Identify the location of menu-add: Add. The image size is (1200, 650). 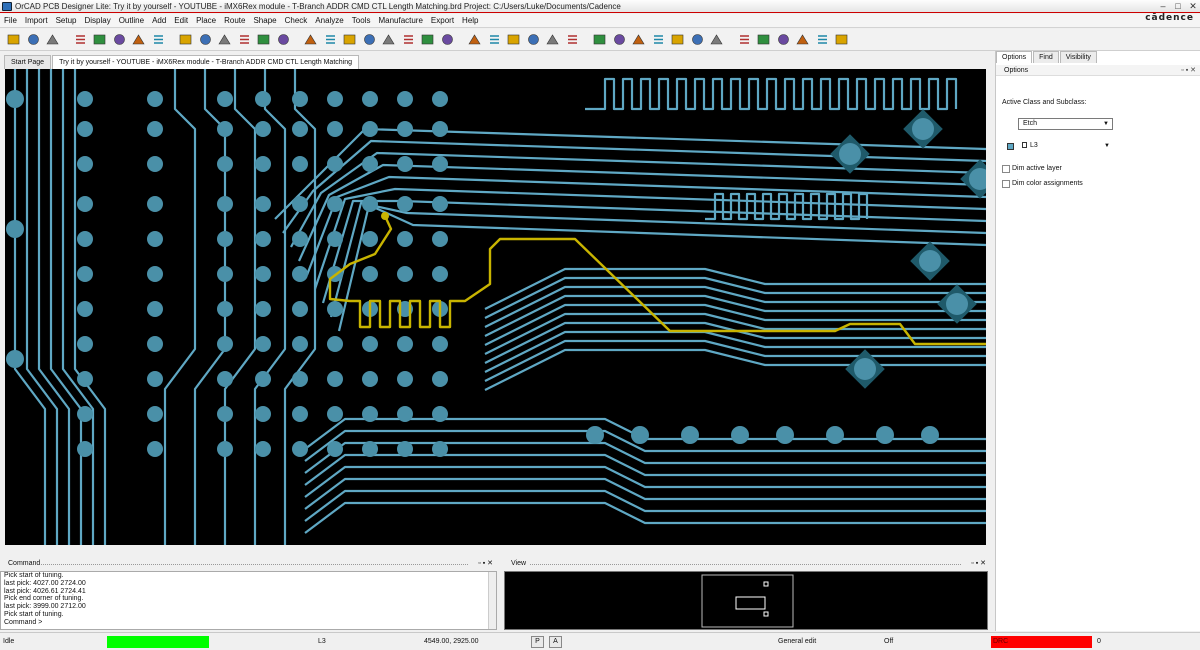
(159, 20).